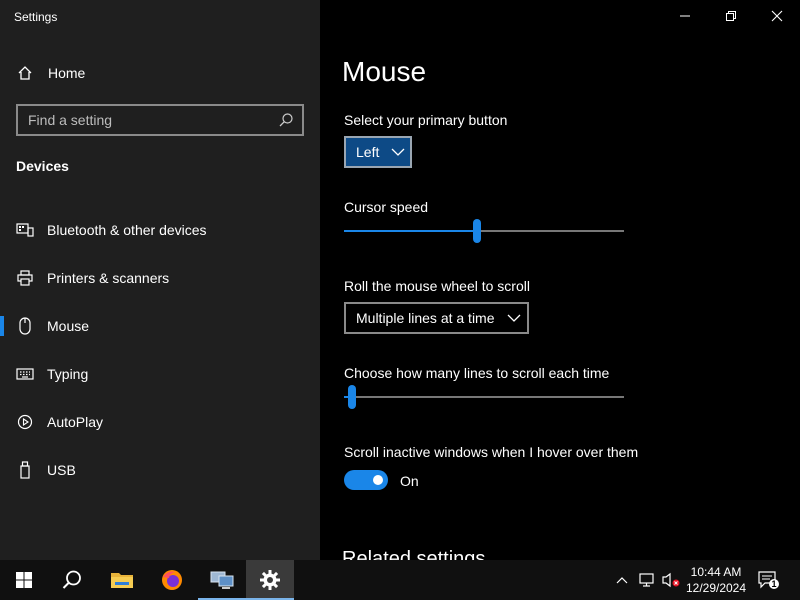 The width and height of the screenshot is (800, 600). Describe the element at coordinates (716, 580) in the screenshot. I see `taskbar-clock: 10:44 AM 12/29/2024` at that location.